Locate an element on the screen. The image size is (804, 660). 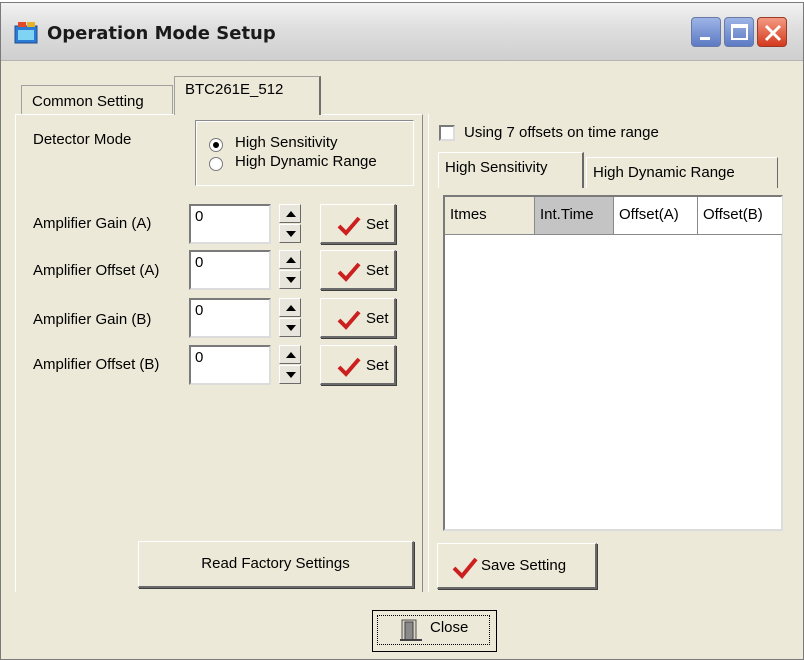
column-header-int-time: Int.Time is located at coordinates (574, 216).